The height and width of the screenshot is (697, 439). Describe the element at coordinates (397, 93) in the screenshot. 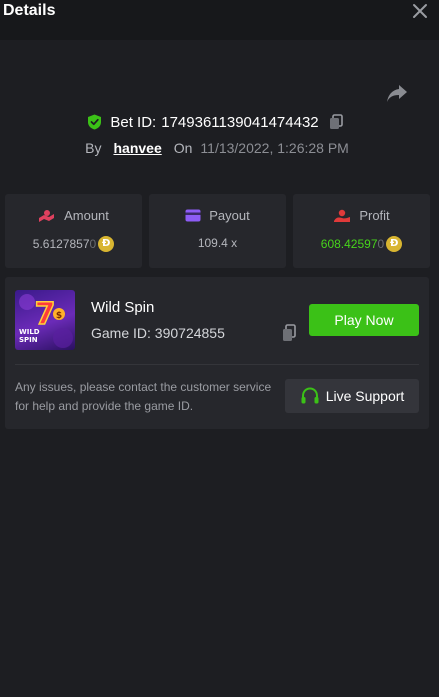

I see `share-icon` at that location.